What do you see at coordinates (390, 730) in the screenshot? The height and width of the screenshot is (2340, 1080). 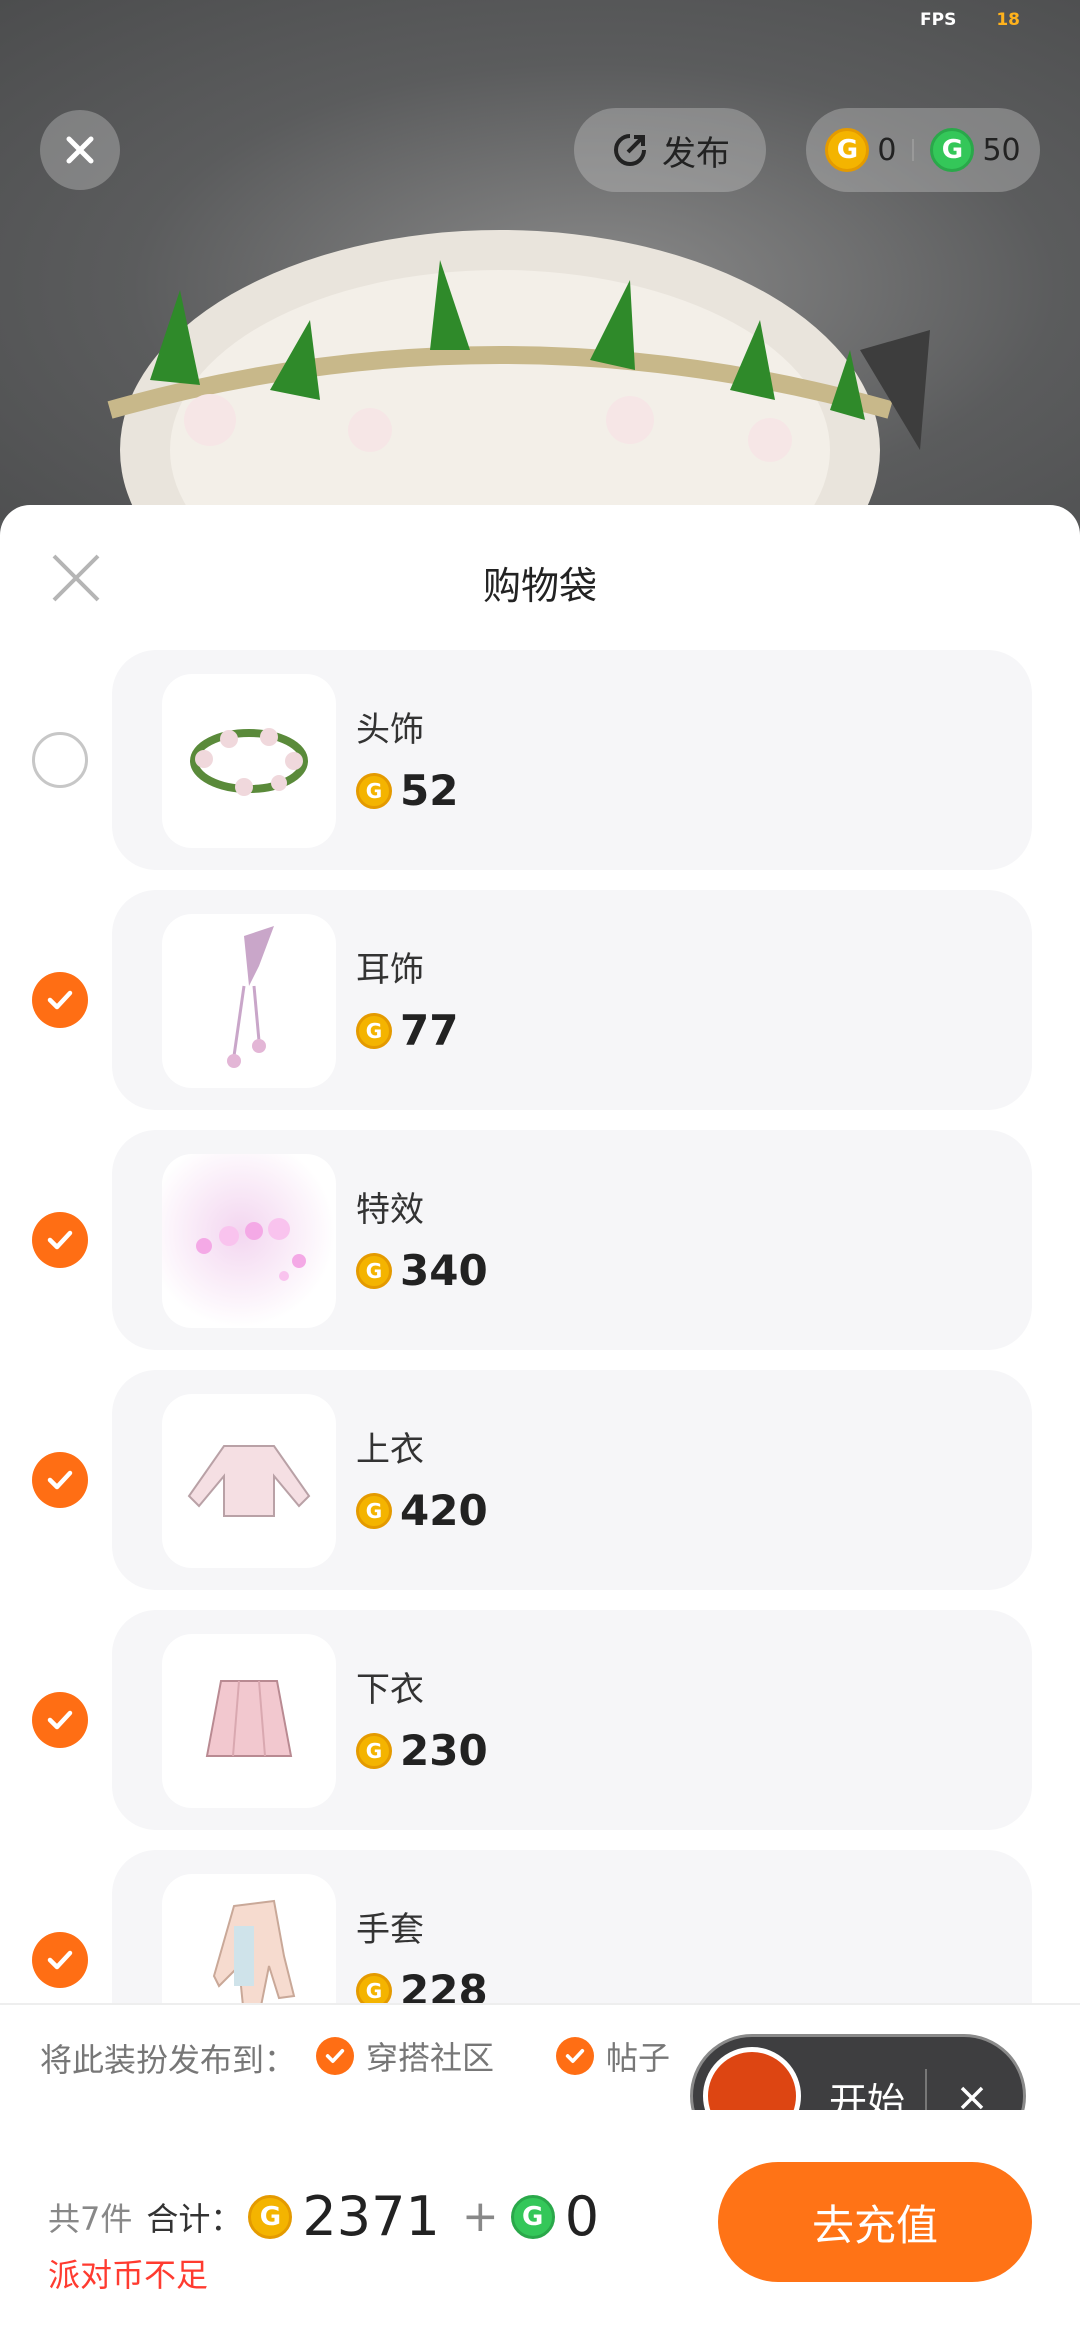 I see `item-name: 头饰` at bounding box center [390, 730].